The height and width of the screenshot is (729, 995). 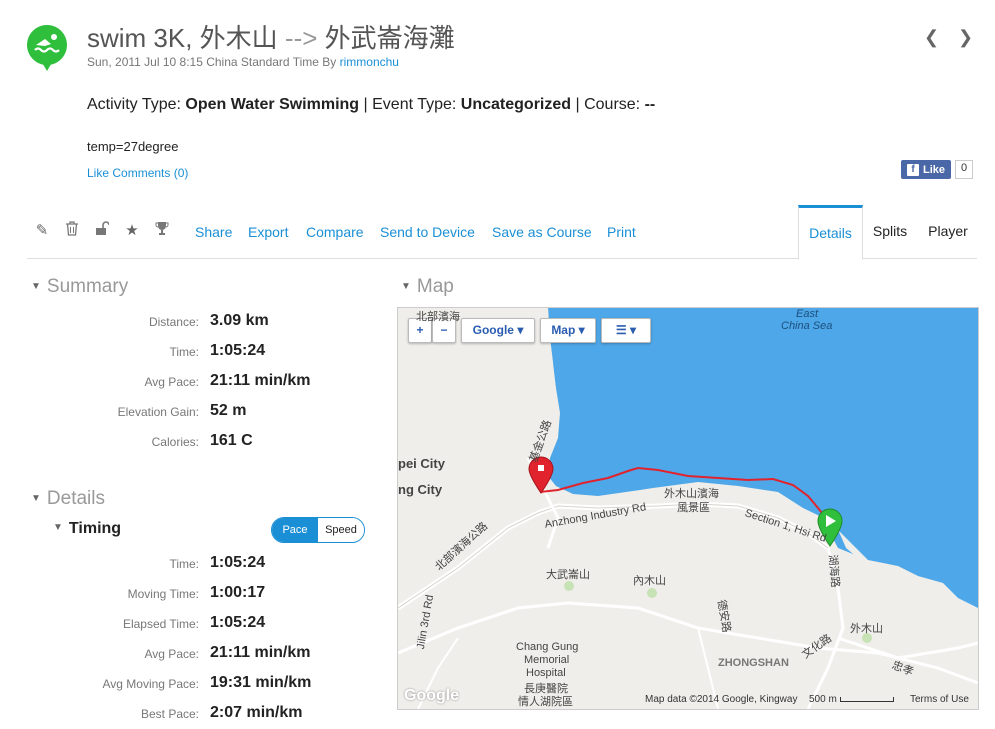 What do you see at coordinates (160, 624) in the screenshot?
I see `stat-label: Elapsed Time:` at bounding box center [160, 624].